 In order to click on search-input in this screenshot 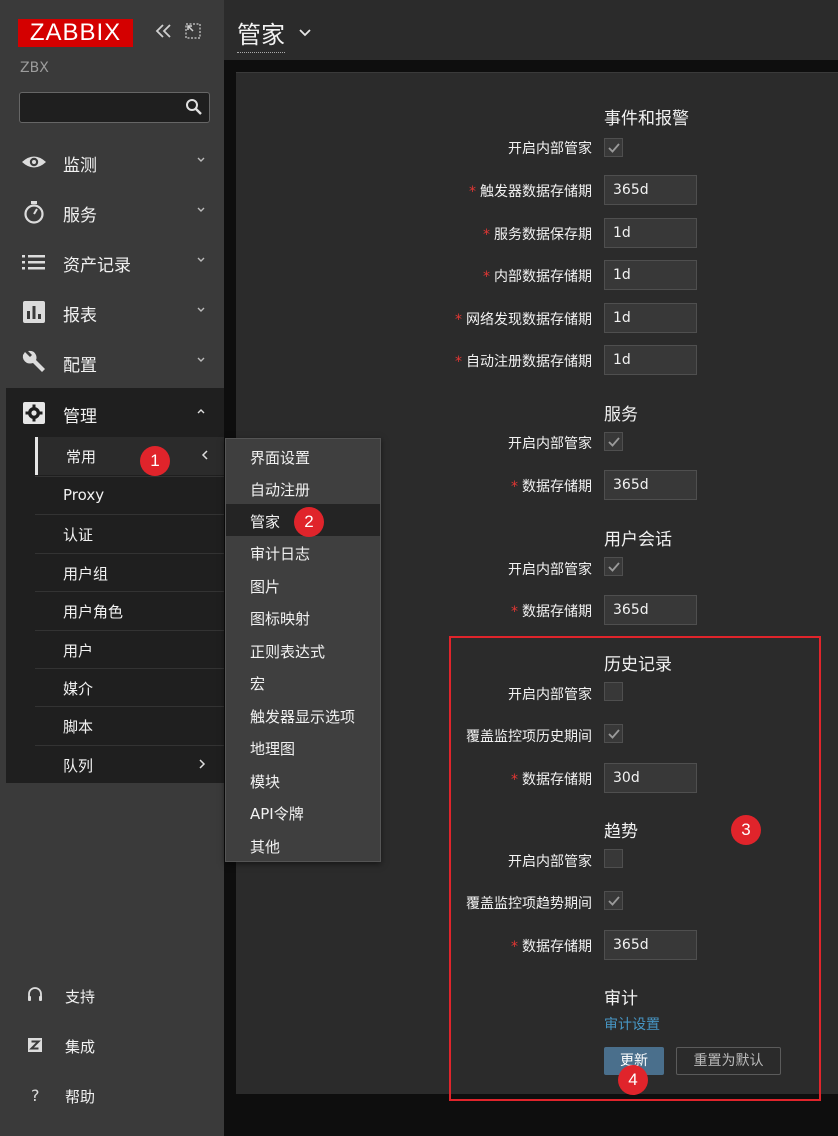, I will do `click(114, 107)`.